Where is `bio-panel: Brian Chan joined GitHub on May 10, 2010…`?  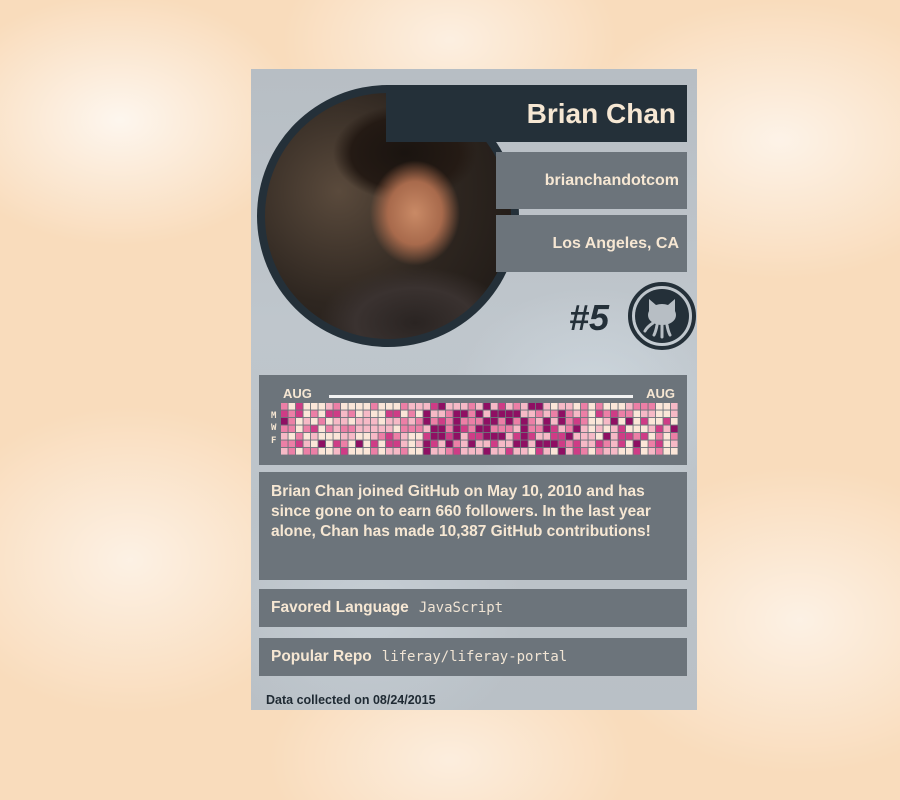
bio-panel: Brian Chan joined GitHub on May 10, 2010… is located at coordinates (473, 526).